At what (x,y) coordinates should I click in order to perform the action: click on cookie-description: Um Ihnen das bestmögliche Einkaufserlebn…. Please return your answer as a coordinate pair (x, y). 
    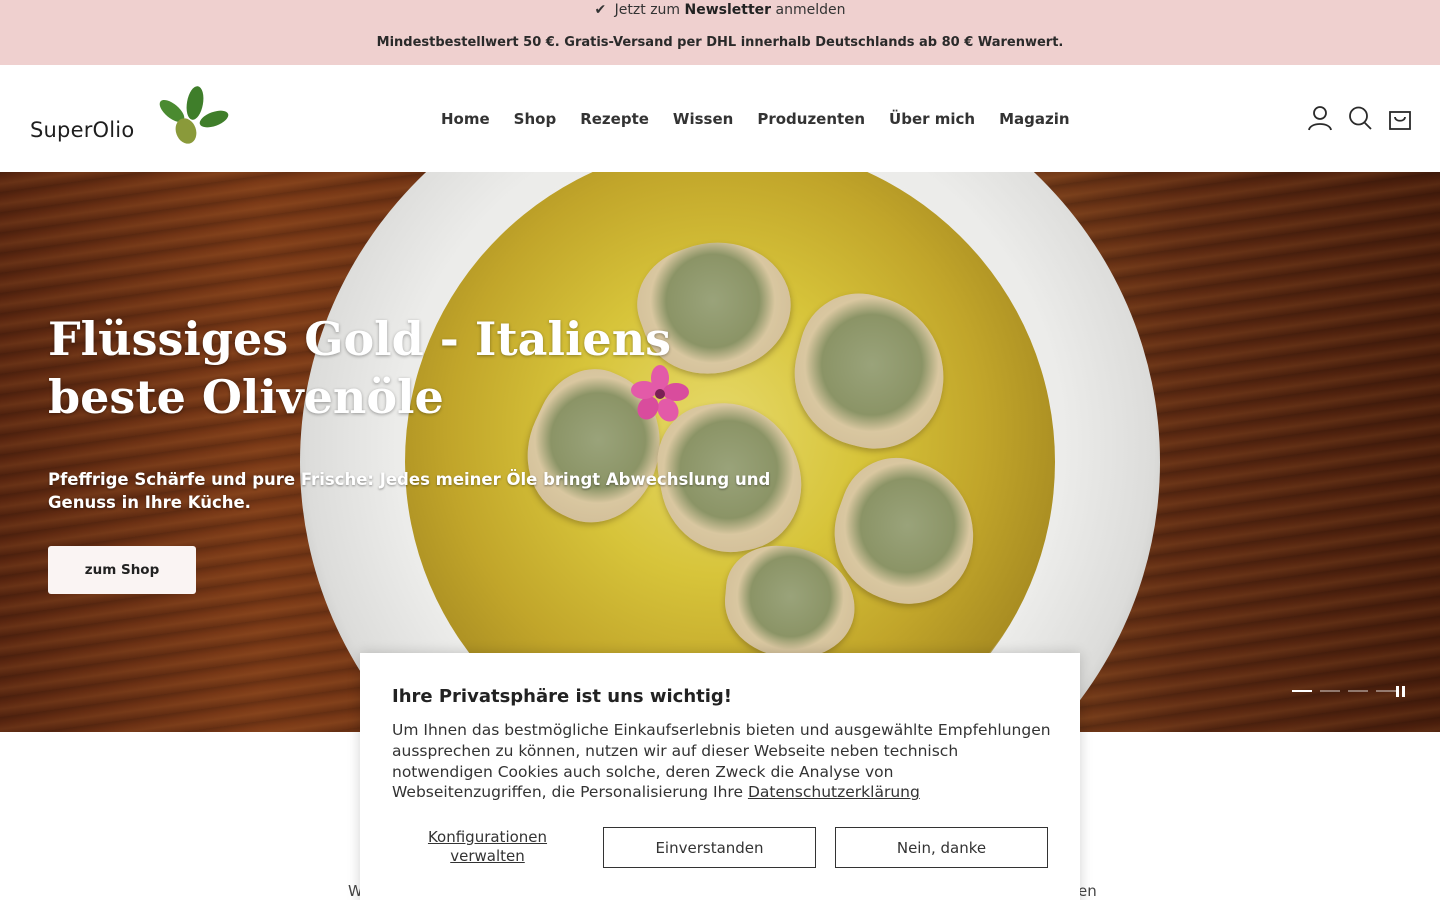
    Looking at the image, I should click on (721, 761).